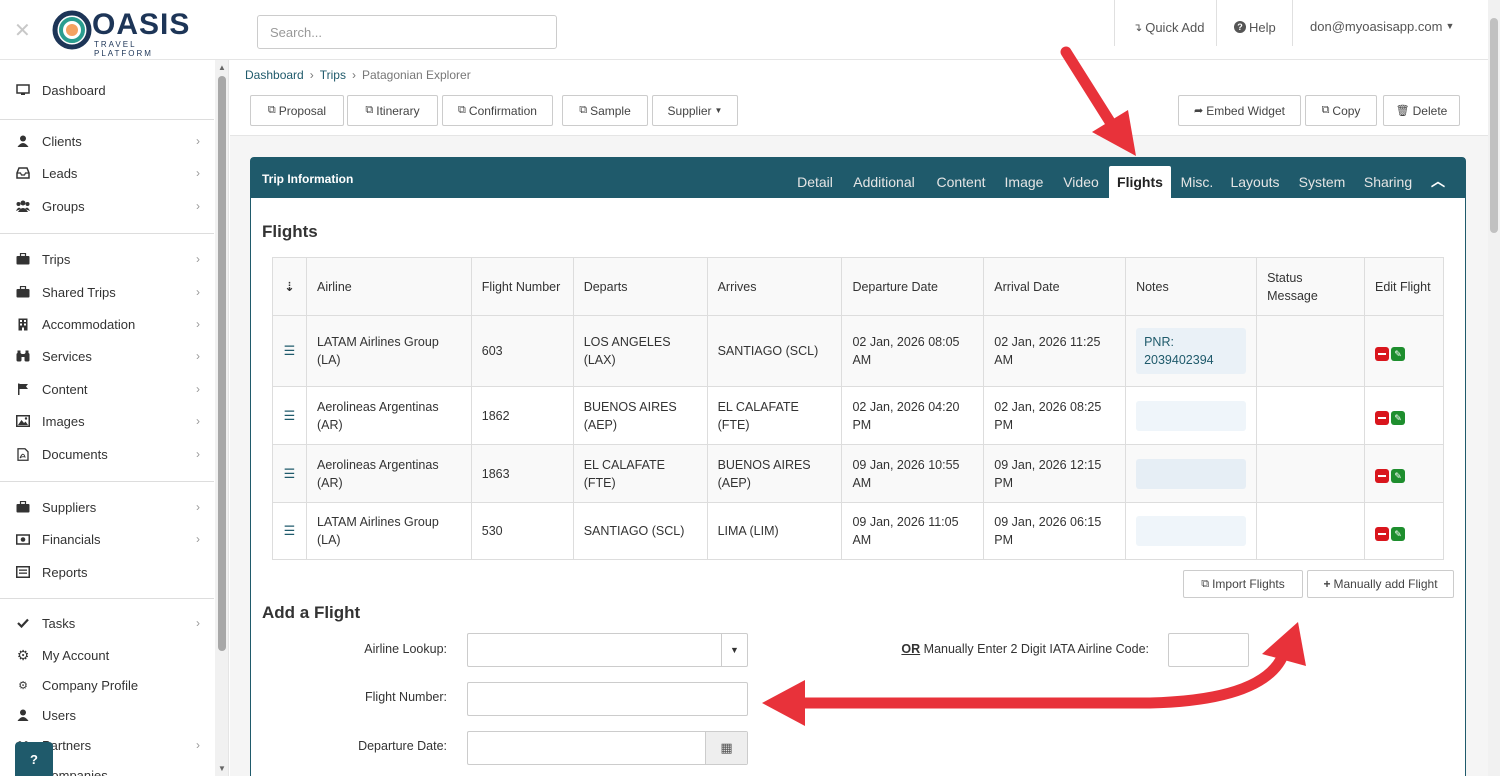 This screenshot has width=1500, height=776. What do you see at coordinates (333, 75) in the screenshot?
I see `breadcrumb-trips: Trips` at bounding box center [333, 75].